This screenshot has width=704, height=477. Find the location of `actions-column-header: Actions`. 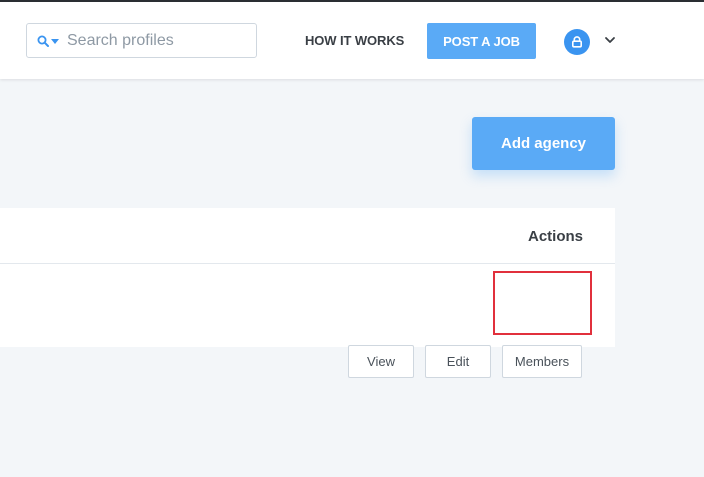

actions-column-header: Actions is located at coordinates (555, 236).